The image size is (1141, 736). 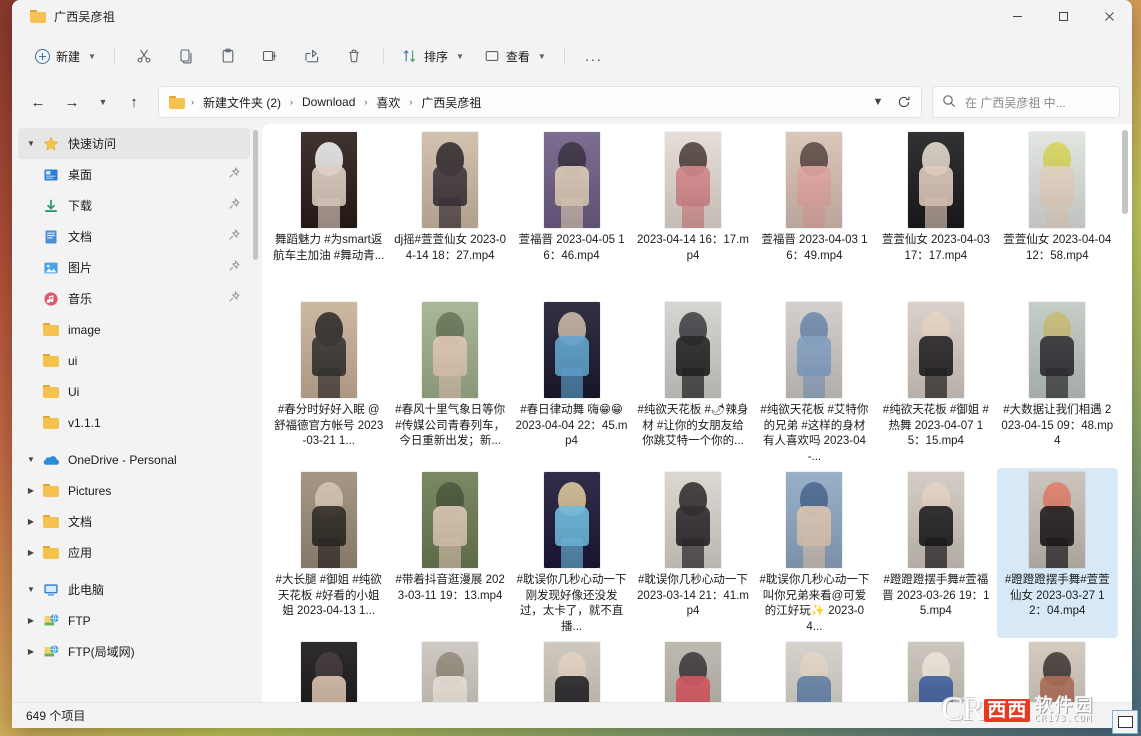 What do you see at coordinates (65, 56) in the screenshot?
I see `new-button: 新建 ▼` at bounding box center [65, 56].